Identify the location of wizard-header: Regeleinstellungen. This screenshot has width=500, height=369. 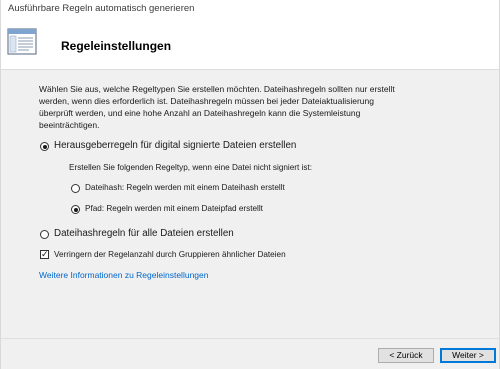
(250, 45).